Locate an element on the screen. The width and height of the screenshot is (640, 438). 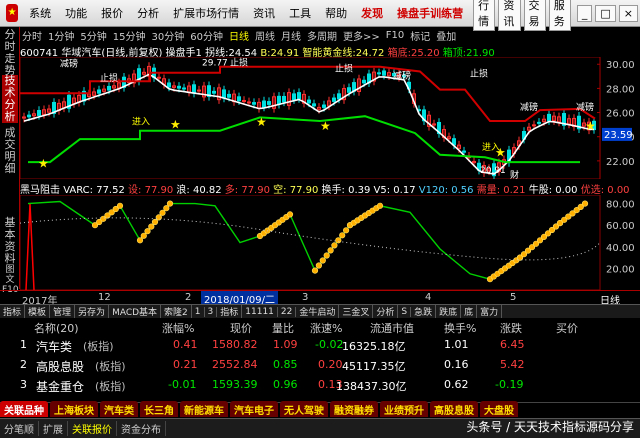
tool-analysis: 分析 is located at coordinates (386, 311).